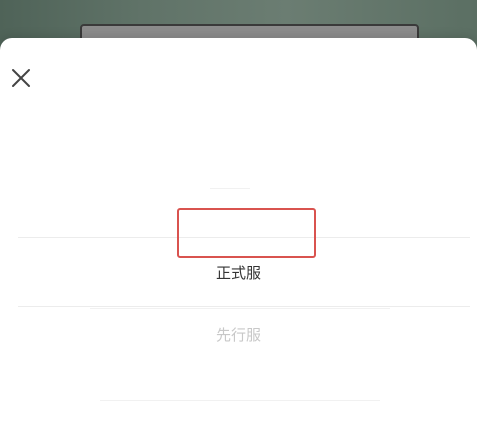 The height and width of the screenshot is (433, 477). I want to click on close-icon, so click(21, 78).